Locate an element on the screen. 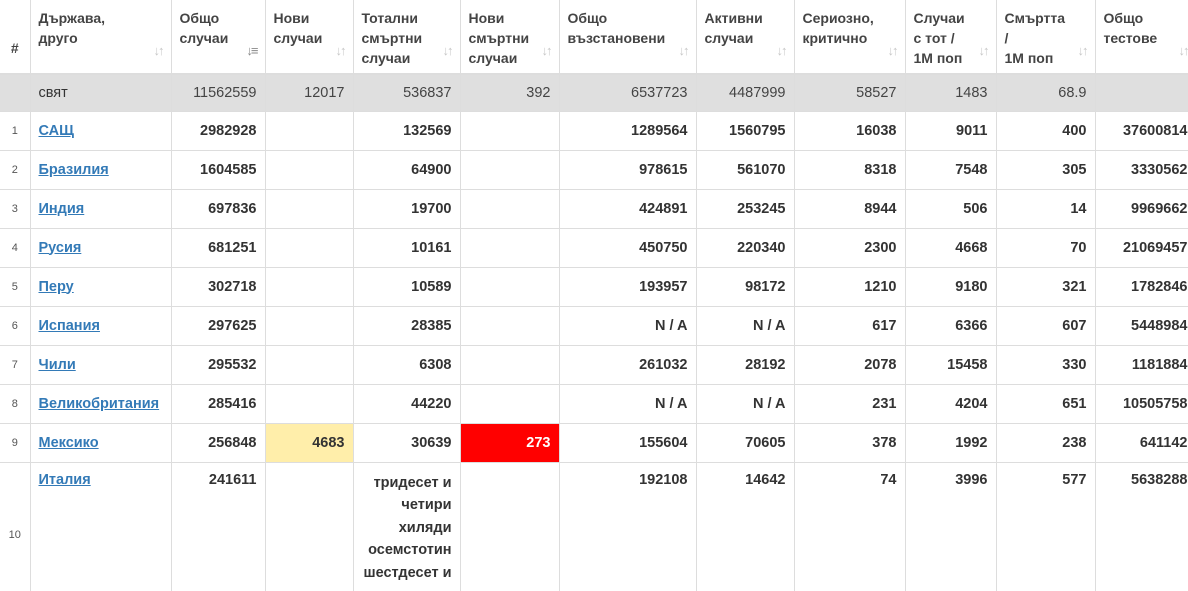 This screenshot has width=1188, height=591. cell-cases-1m: 1483 is located at coordinates (951, 93).